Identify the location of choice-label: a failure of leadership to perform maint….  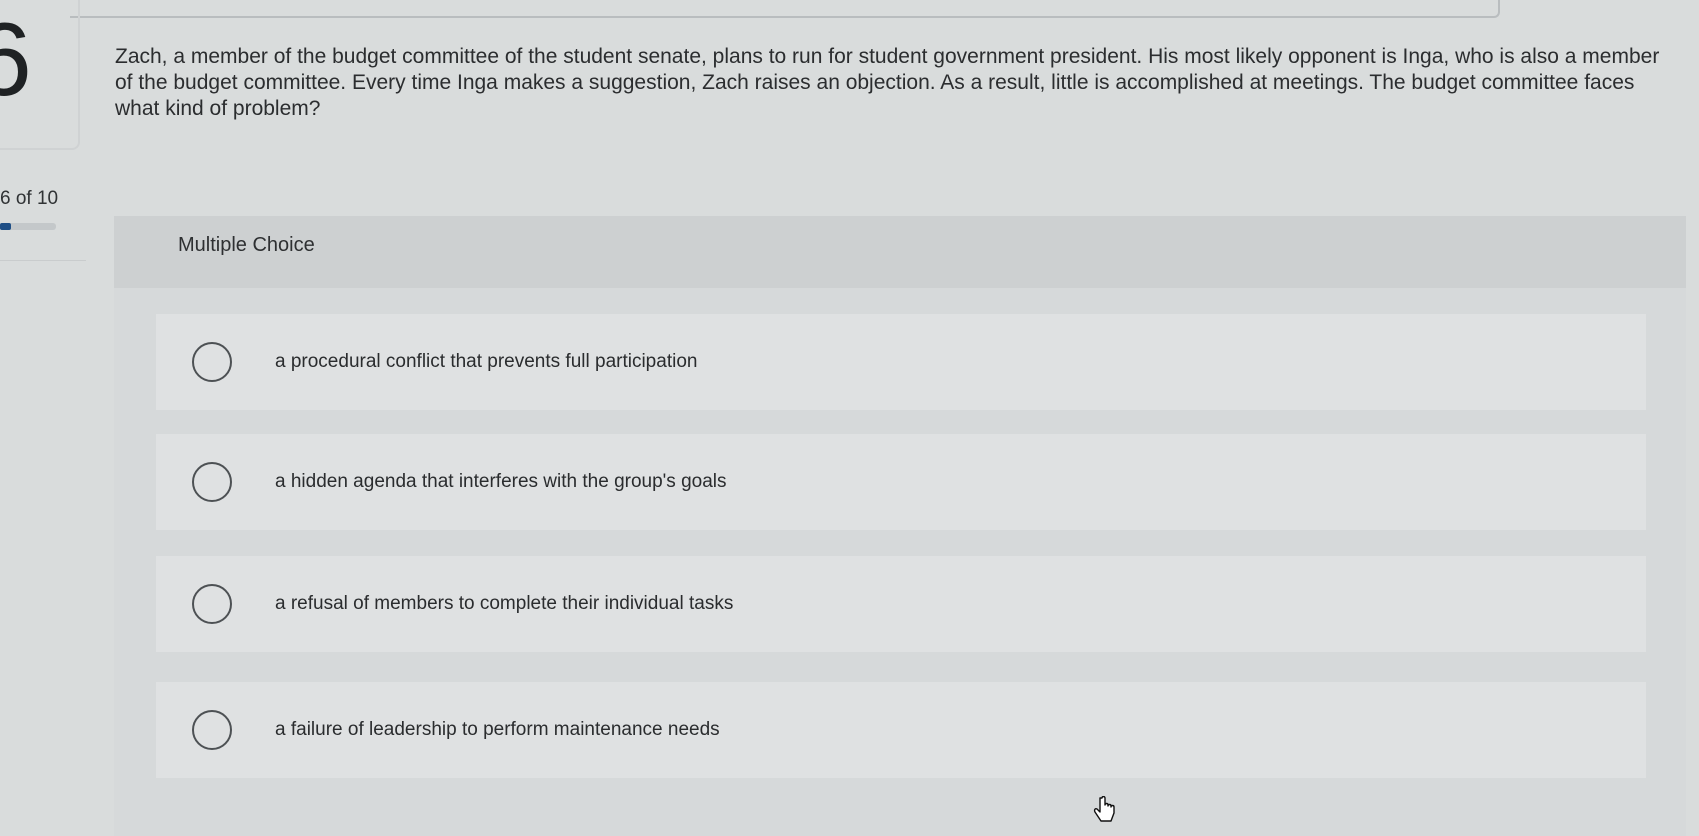
(497, 729).